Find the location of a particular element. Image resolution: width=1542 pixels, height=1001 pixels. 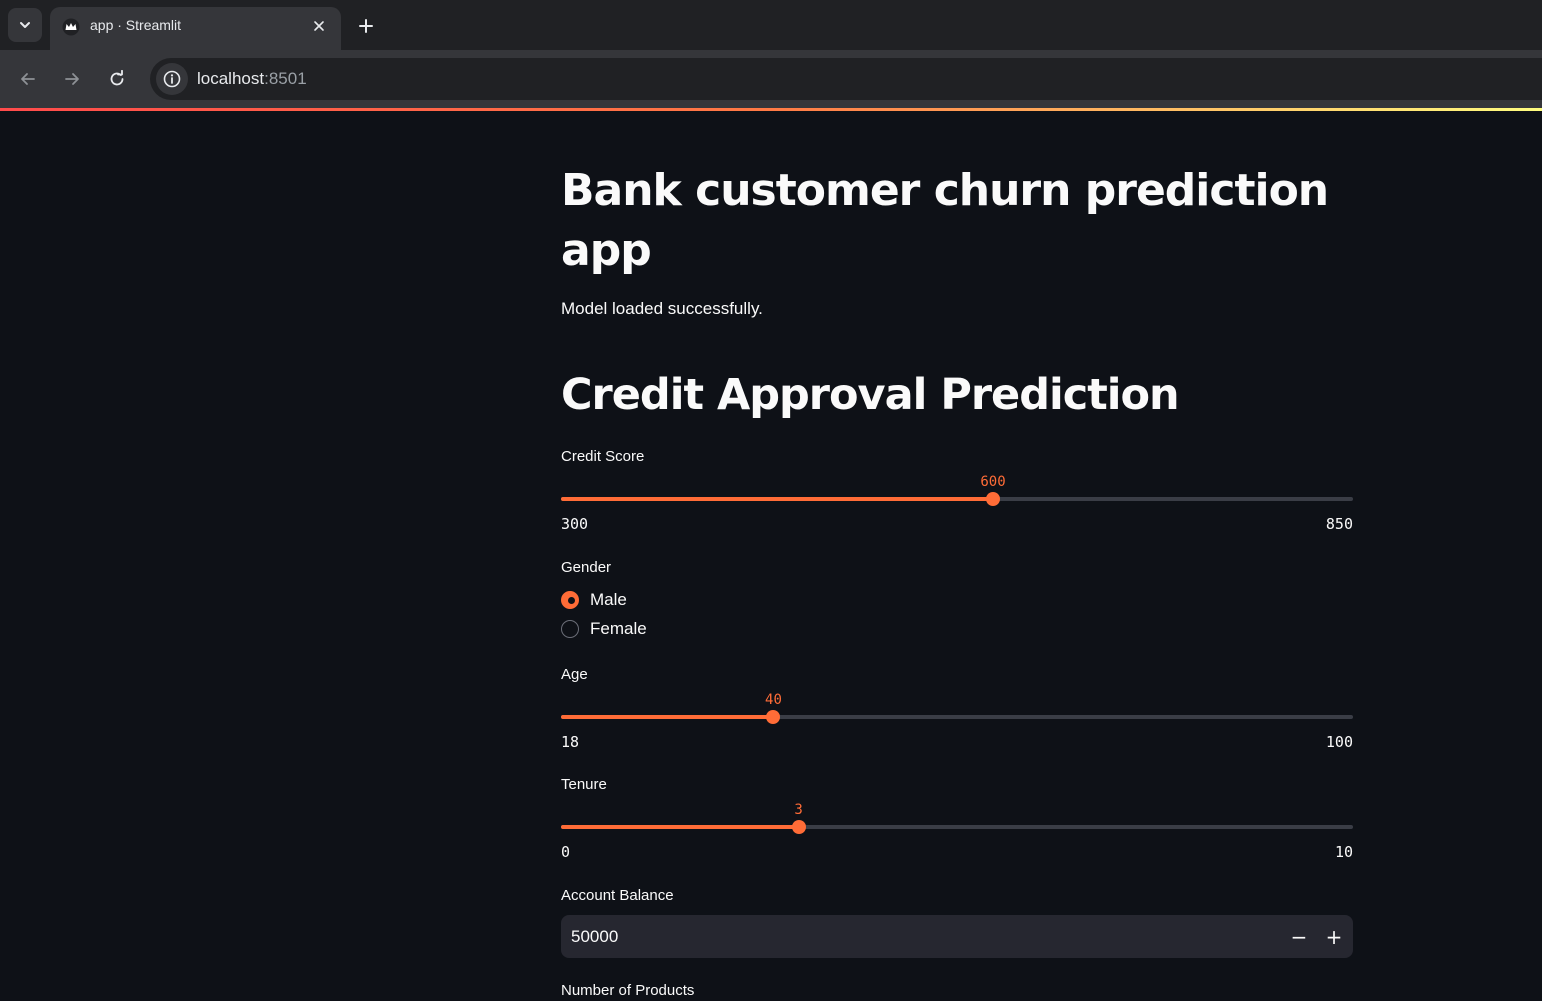

arrow-left-icon is located at coordinates (28, 79).